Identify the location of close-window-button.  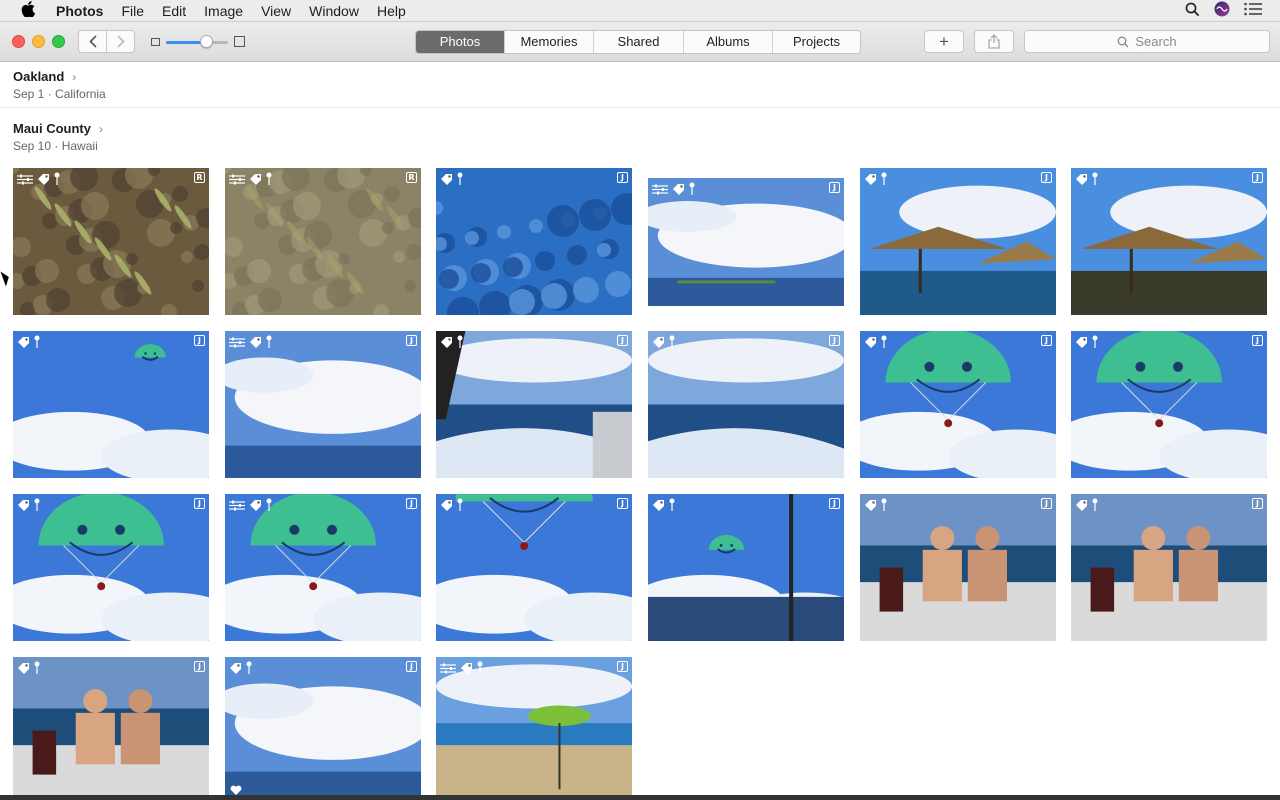
(18, 41).